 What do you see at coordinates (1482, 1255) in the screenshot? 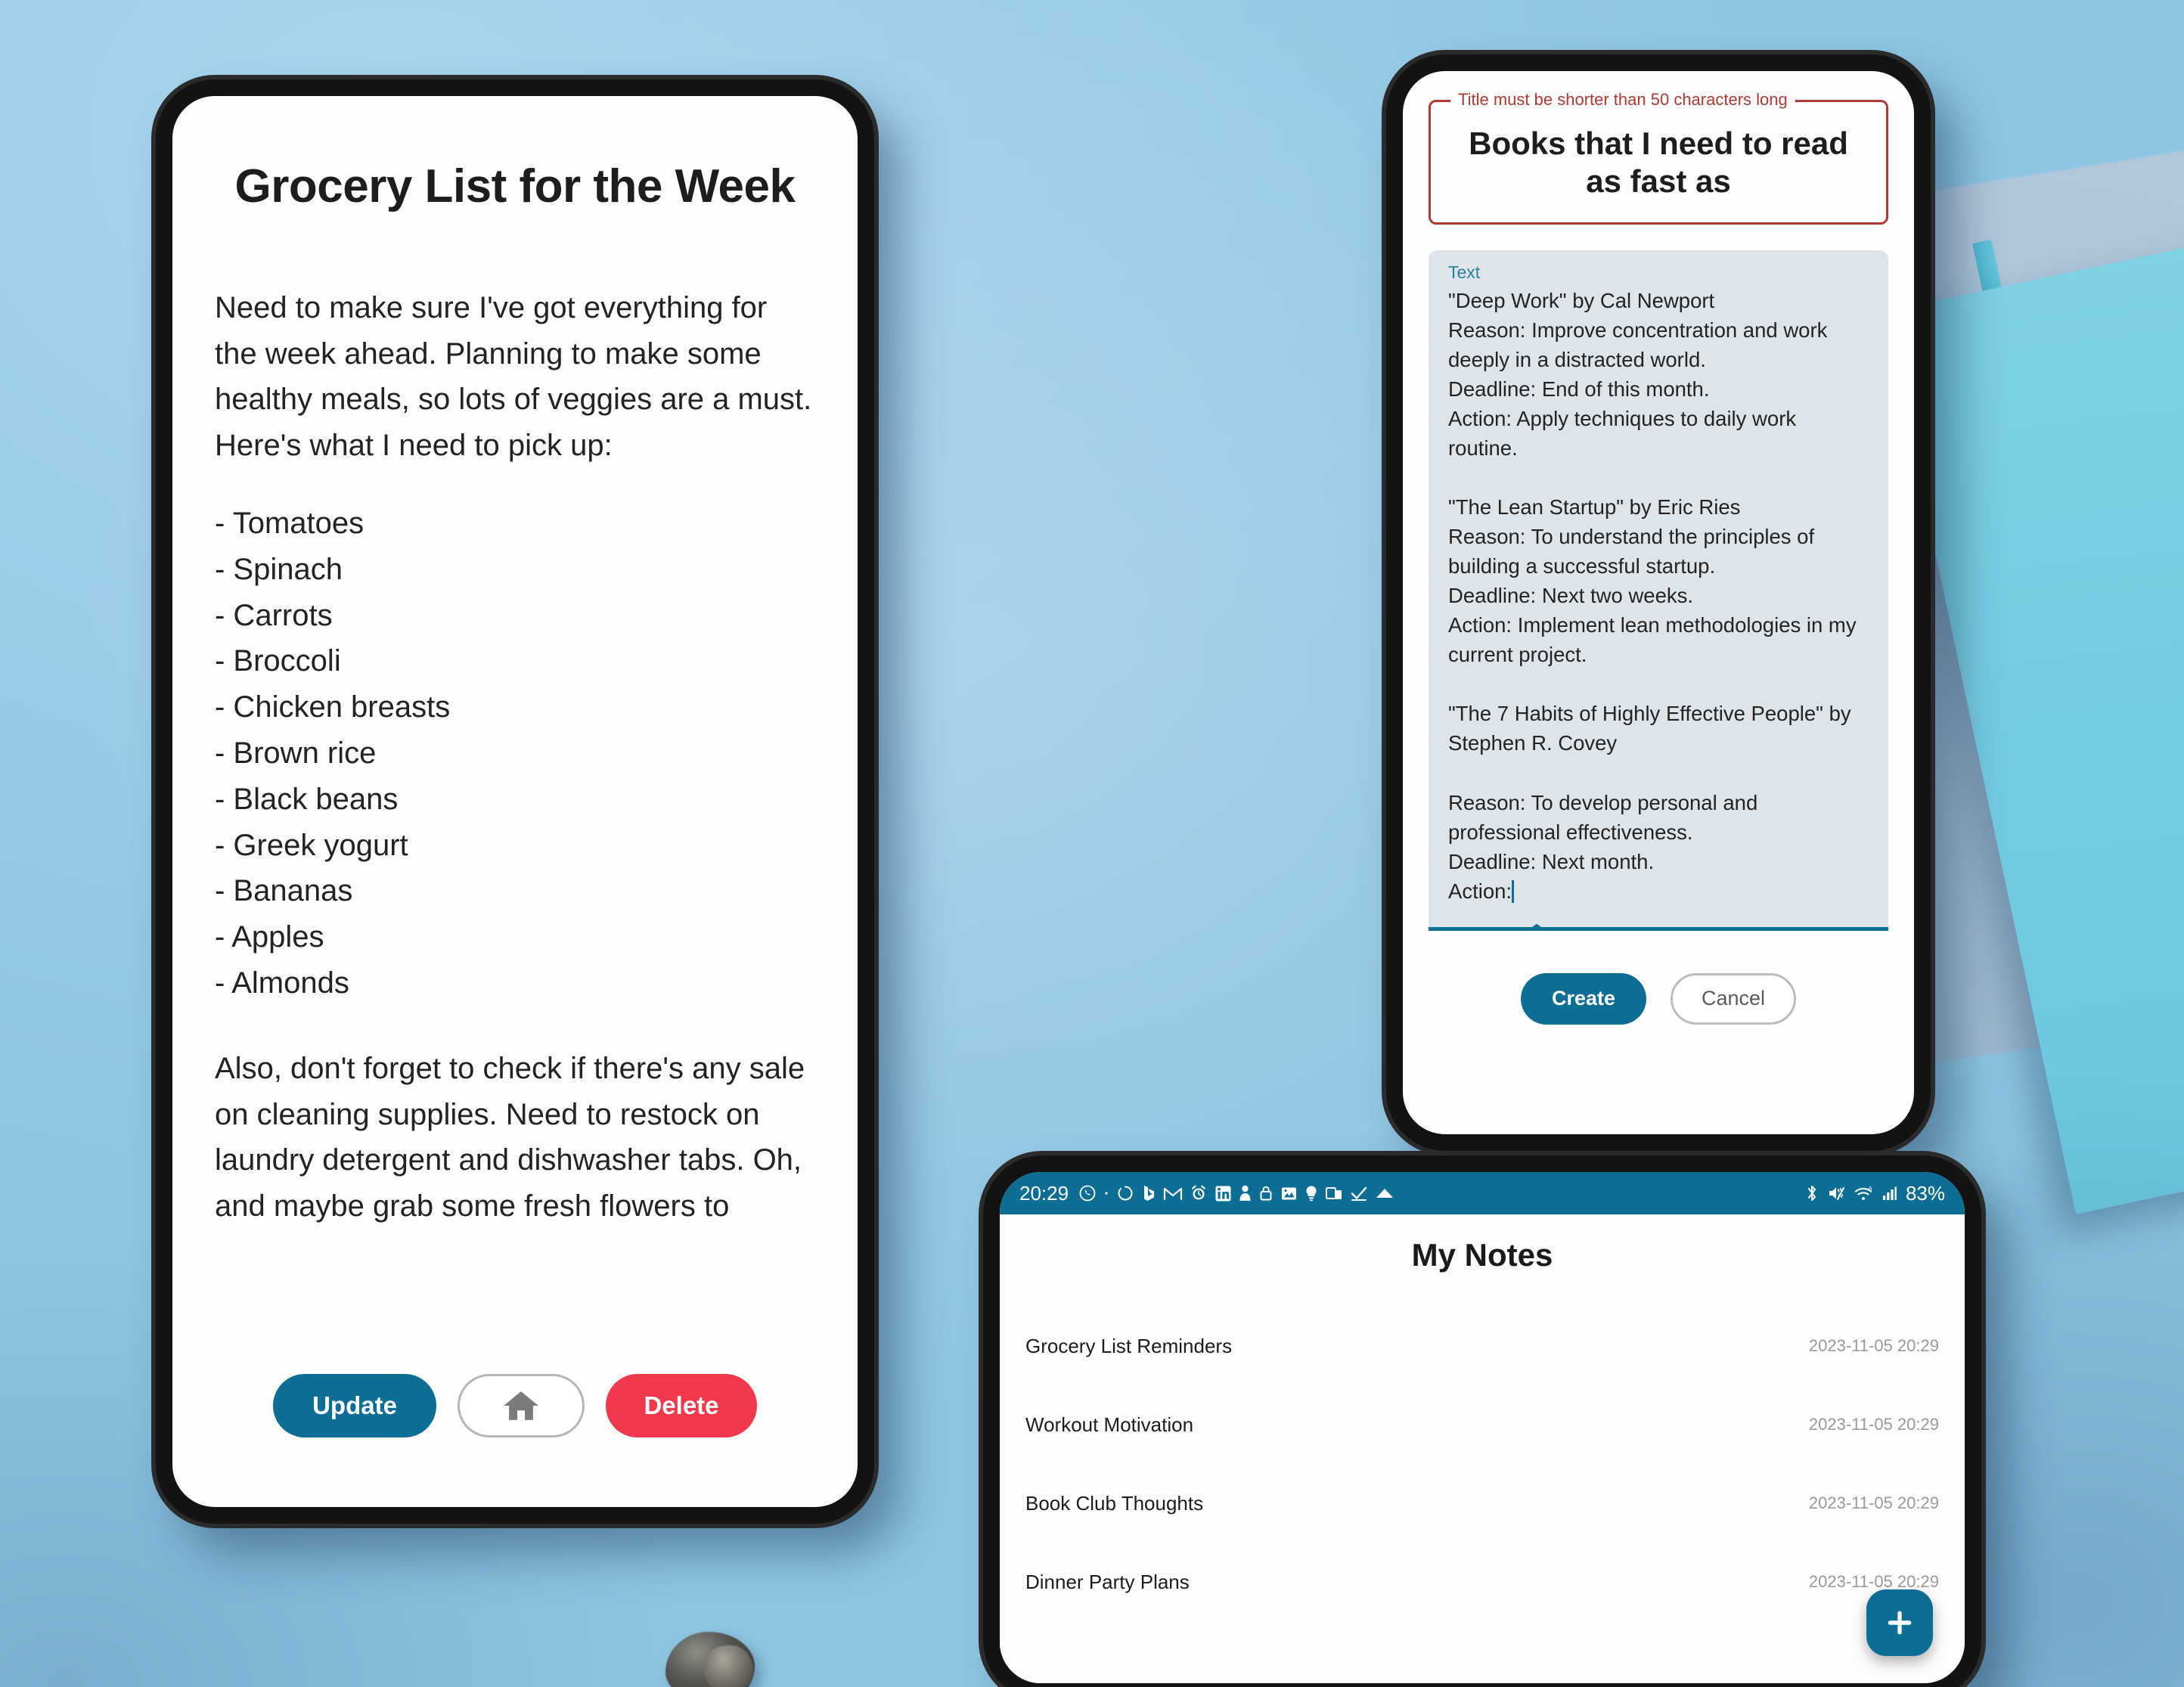
I see `page-title: My Notes` at bounding box center [1482, 1255].